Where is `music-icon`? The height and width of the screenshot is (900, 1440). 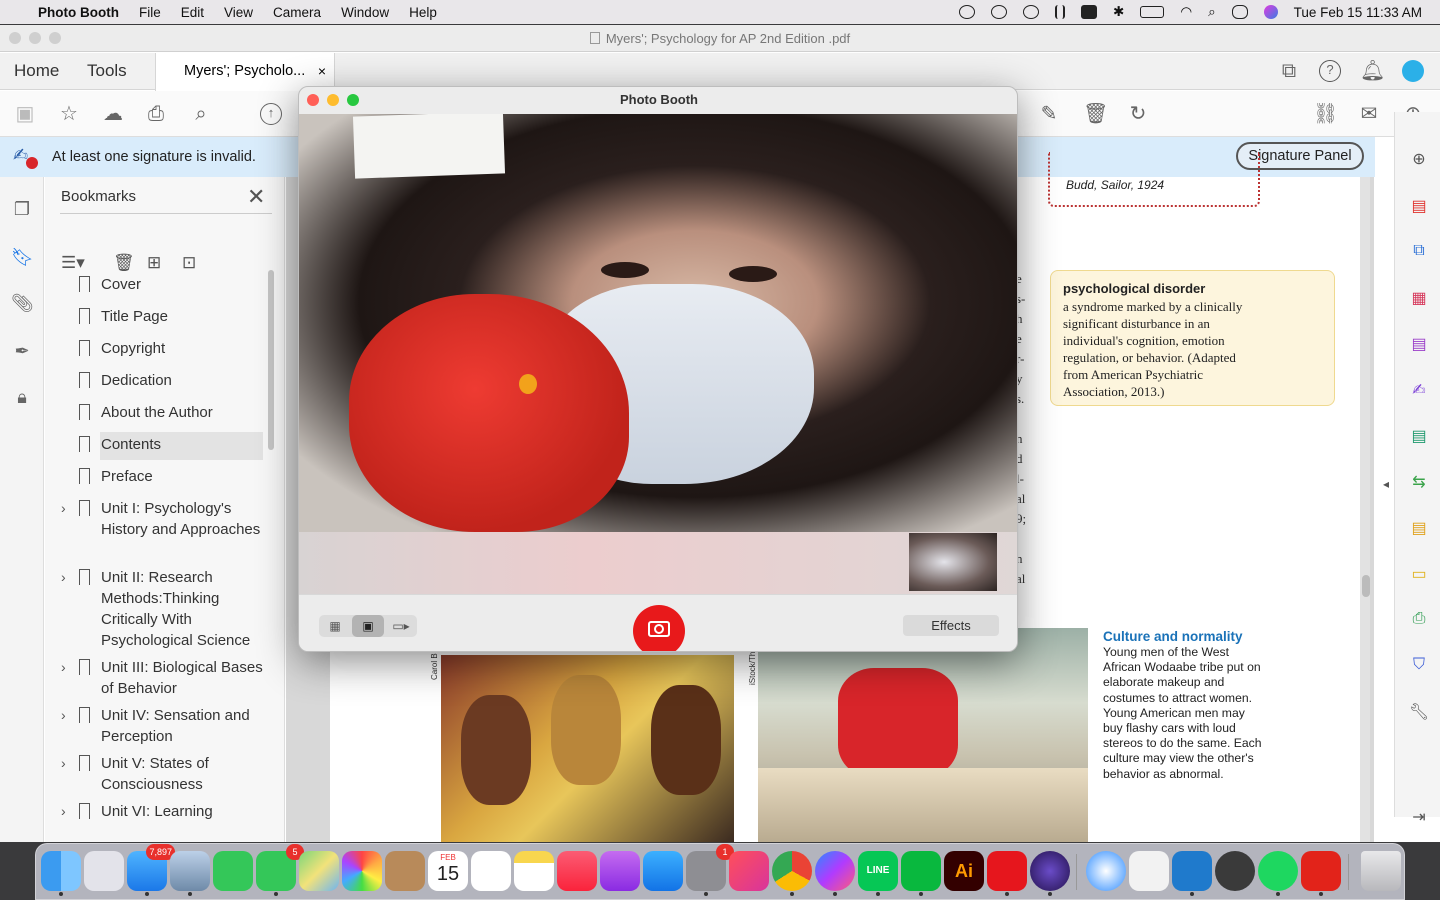
music-icon is located at coordinates (577, 871).